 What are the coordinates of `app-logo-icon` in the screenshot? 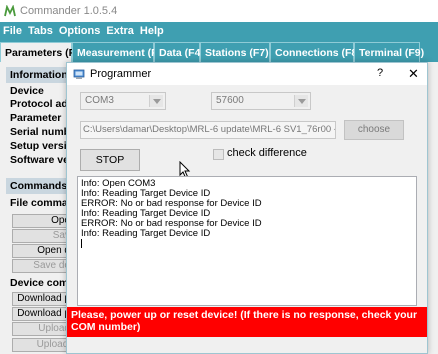 It's located at (10, 11).